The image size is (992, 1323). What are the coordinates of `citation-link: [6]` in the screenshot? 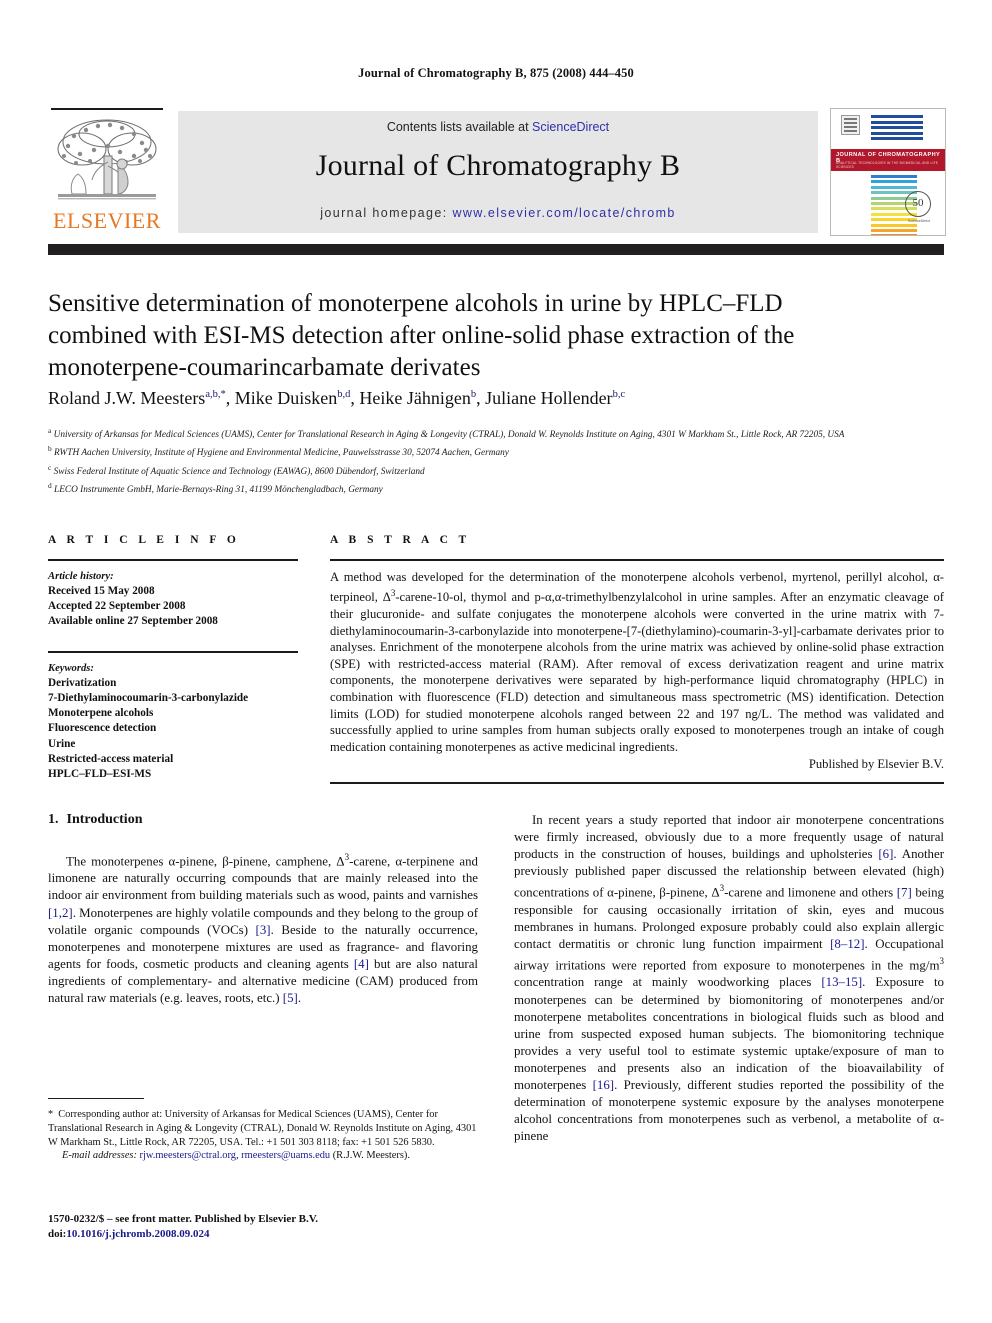 It's located at (885, 854).